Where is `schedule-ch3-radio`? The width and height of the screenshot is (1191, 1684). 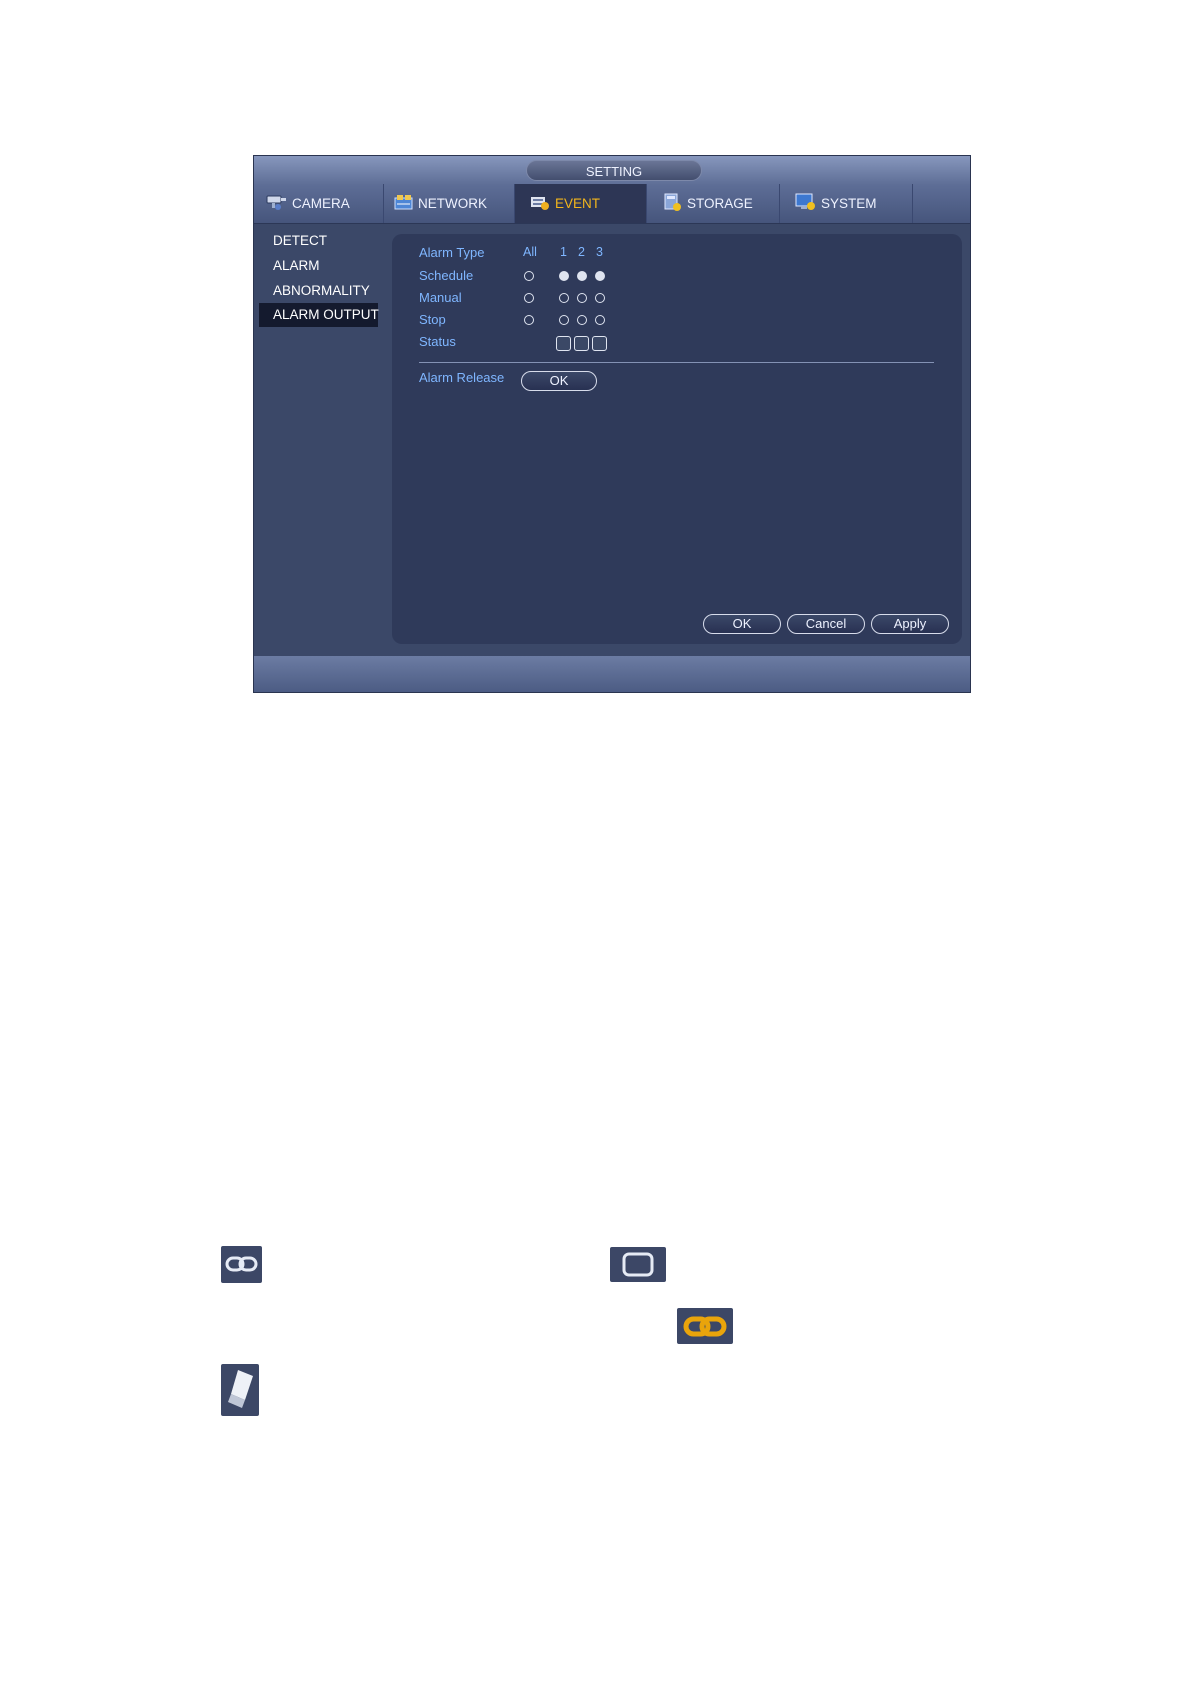 schedule-ch3-radio is located at coordinates (600, 276).